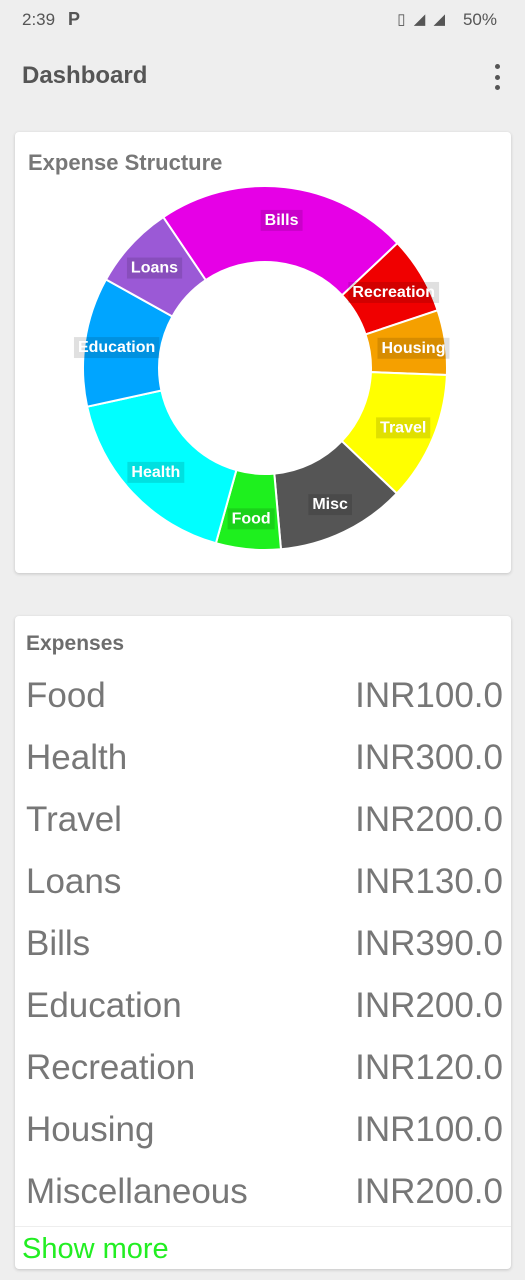 This screenshot has width=525, height=1280. What do you see at coordinates (85, 75) in the screenshot?
I see `page-title: Dashboard` at bounding box center [85, 75].